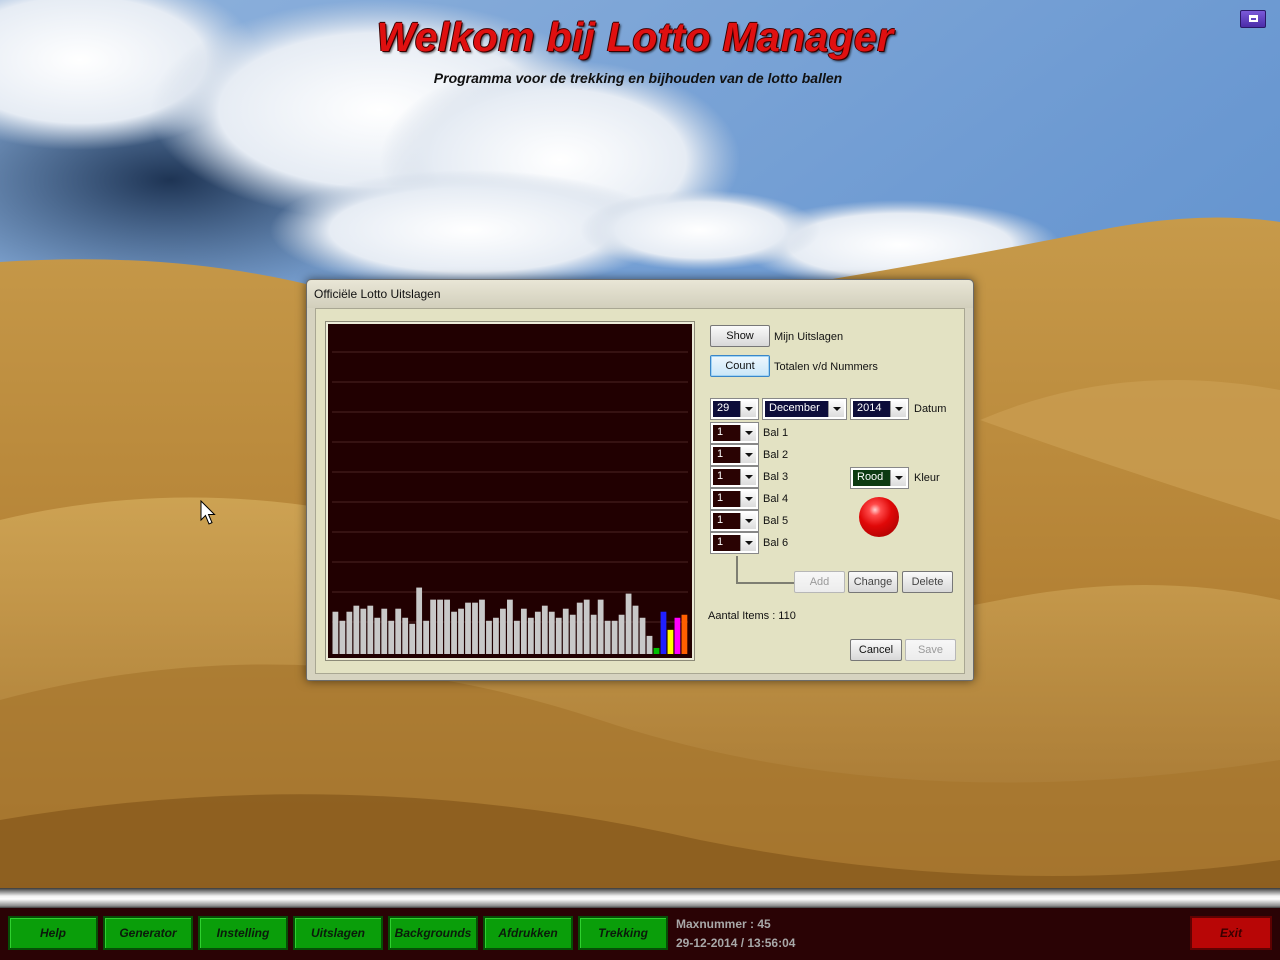  What do you see at coordinates (1231, 933) in the screenshot?
I see `exit-button: Exit` at bounding box center [1231, 933].